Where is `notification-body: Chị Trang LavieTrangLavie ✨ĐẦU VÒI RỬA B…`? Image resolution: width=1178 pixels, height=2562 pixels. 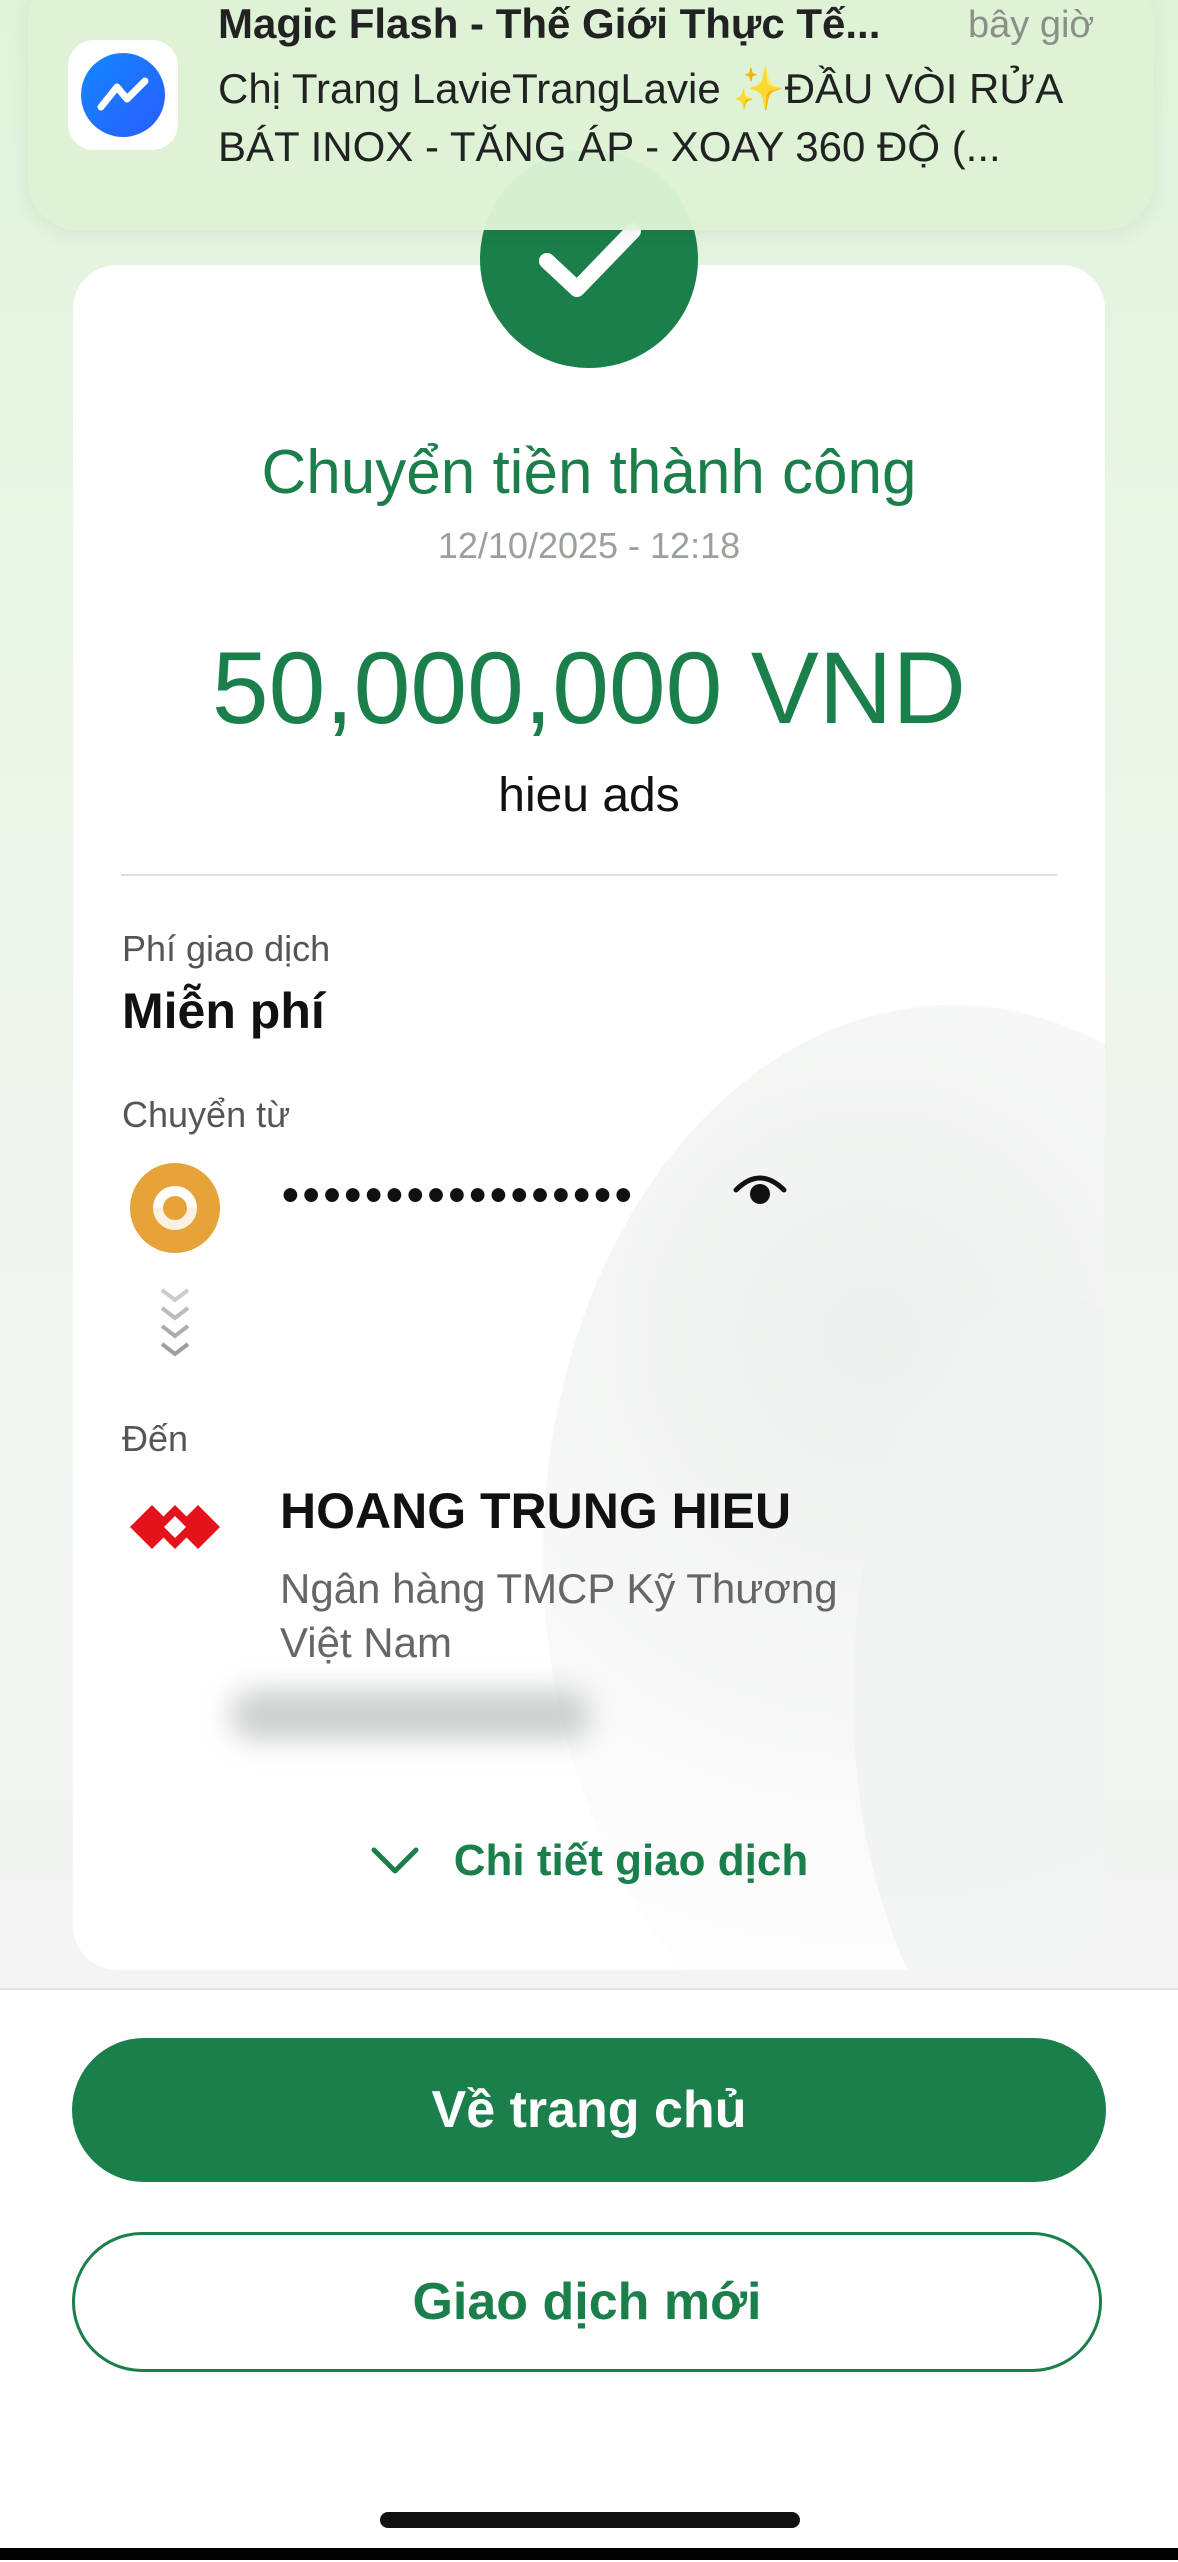
notification-body: Chị Trang LavieTrangLavie ✨ĐẦU VÒI RỬA B… is located at coordinates (639, 117).